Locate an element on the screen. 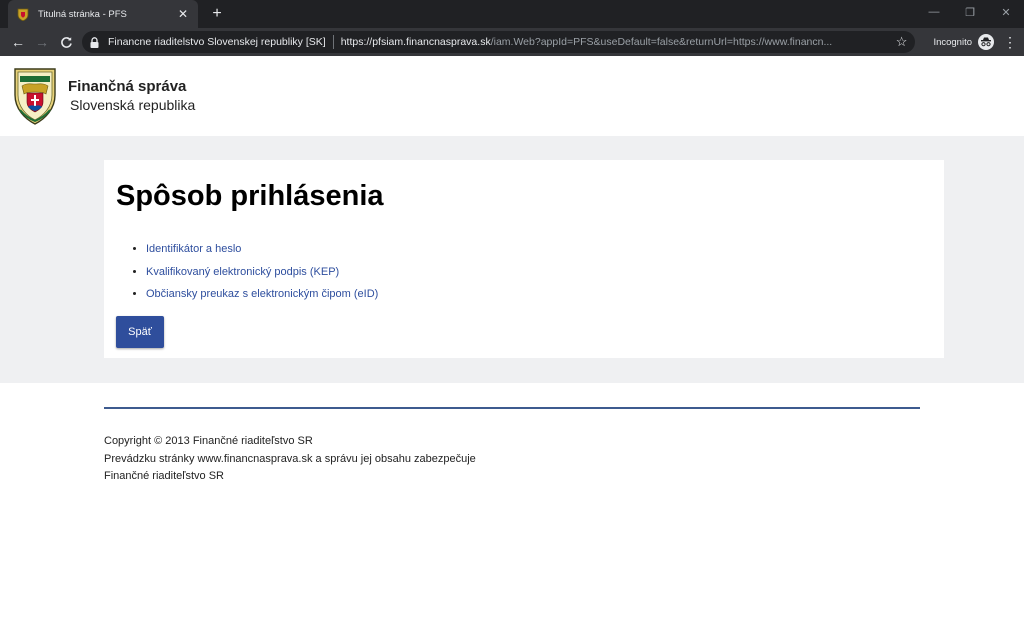 The width and height of the screenshot is (1024, 640). list-item: Kvalifikovaný elektronický podpis (KEP) is located at coordinates (539, 272).